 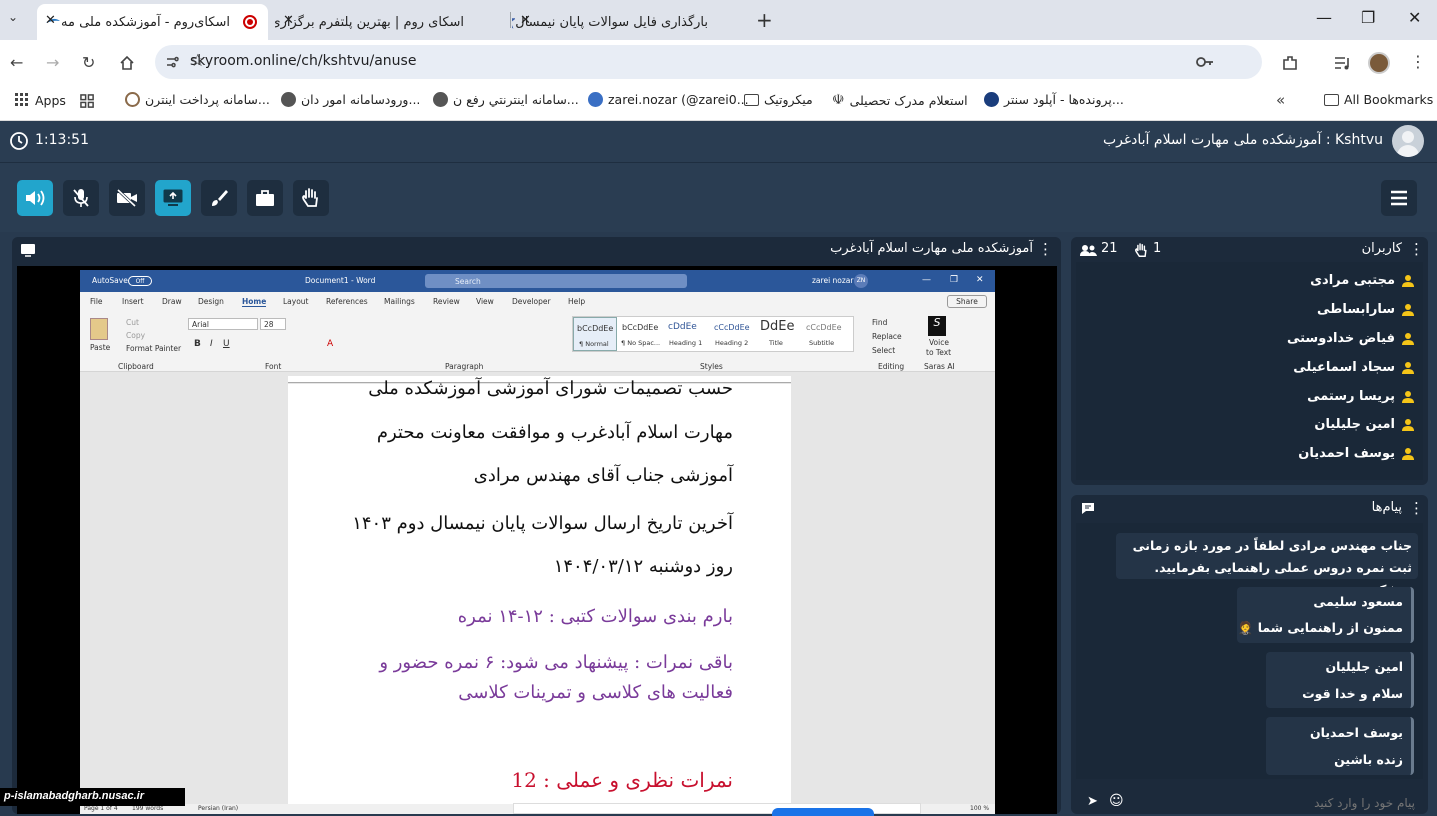 I want to click on word-restore-icon: ❐, so click(x=954, y=280).